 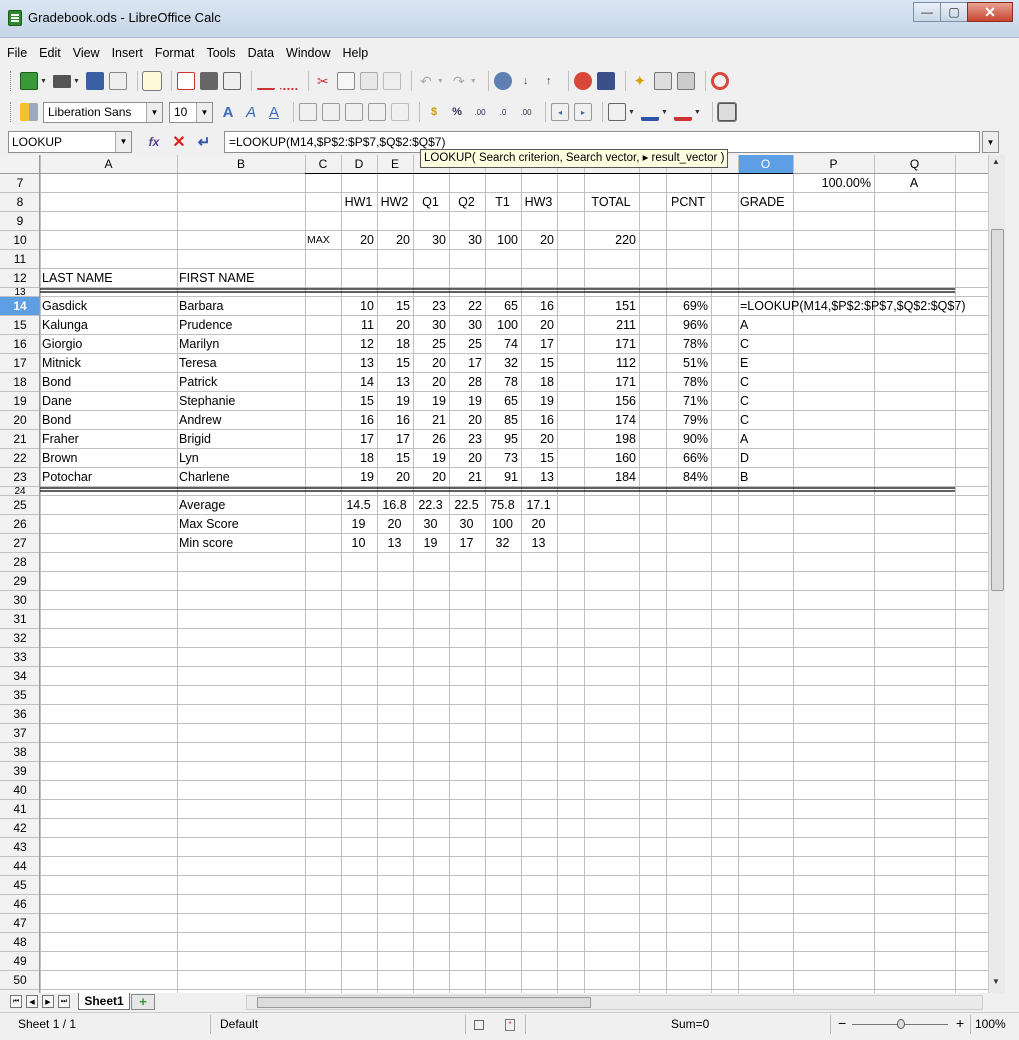 What do you see at coordinates (611, 363) in the screenshot?
I see `cell-k17: 112` at bounding box center [611, 363].